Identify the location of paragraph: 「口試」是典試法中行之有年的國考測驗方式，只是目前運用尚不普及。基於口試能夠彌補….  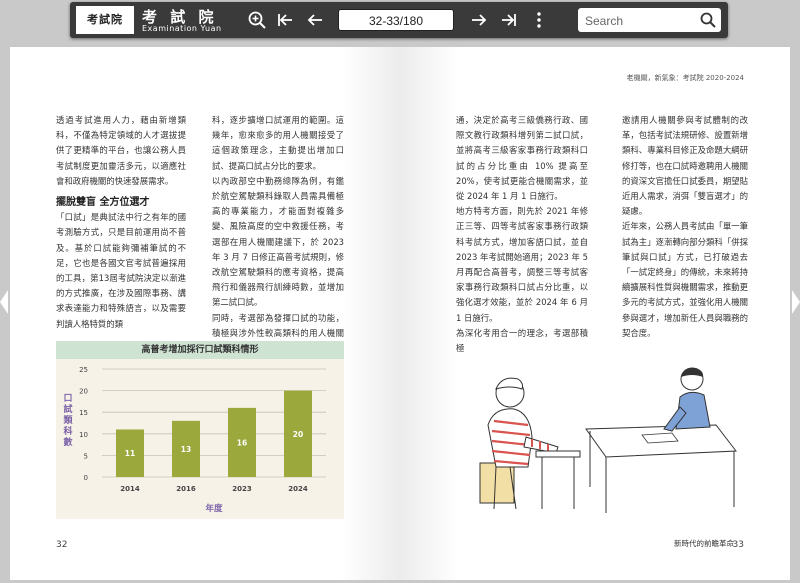
(121, 270).